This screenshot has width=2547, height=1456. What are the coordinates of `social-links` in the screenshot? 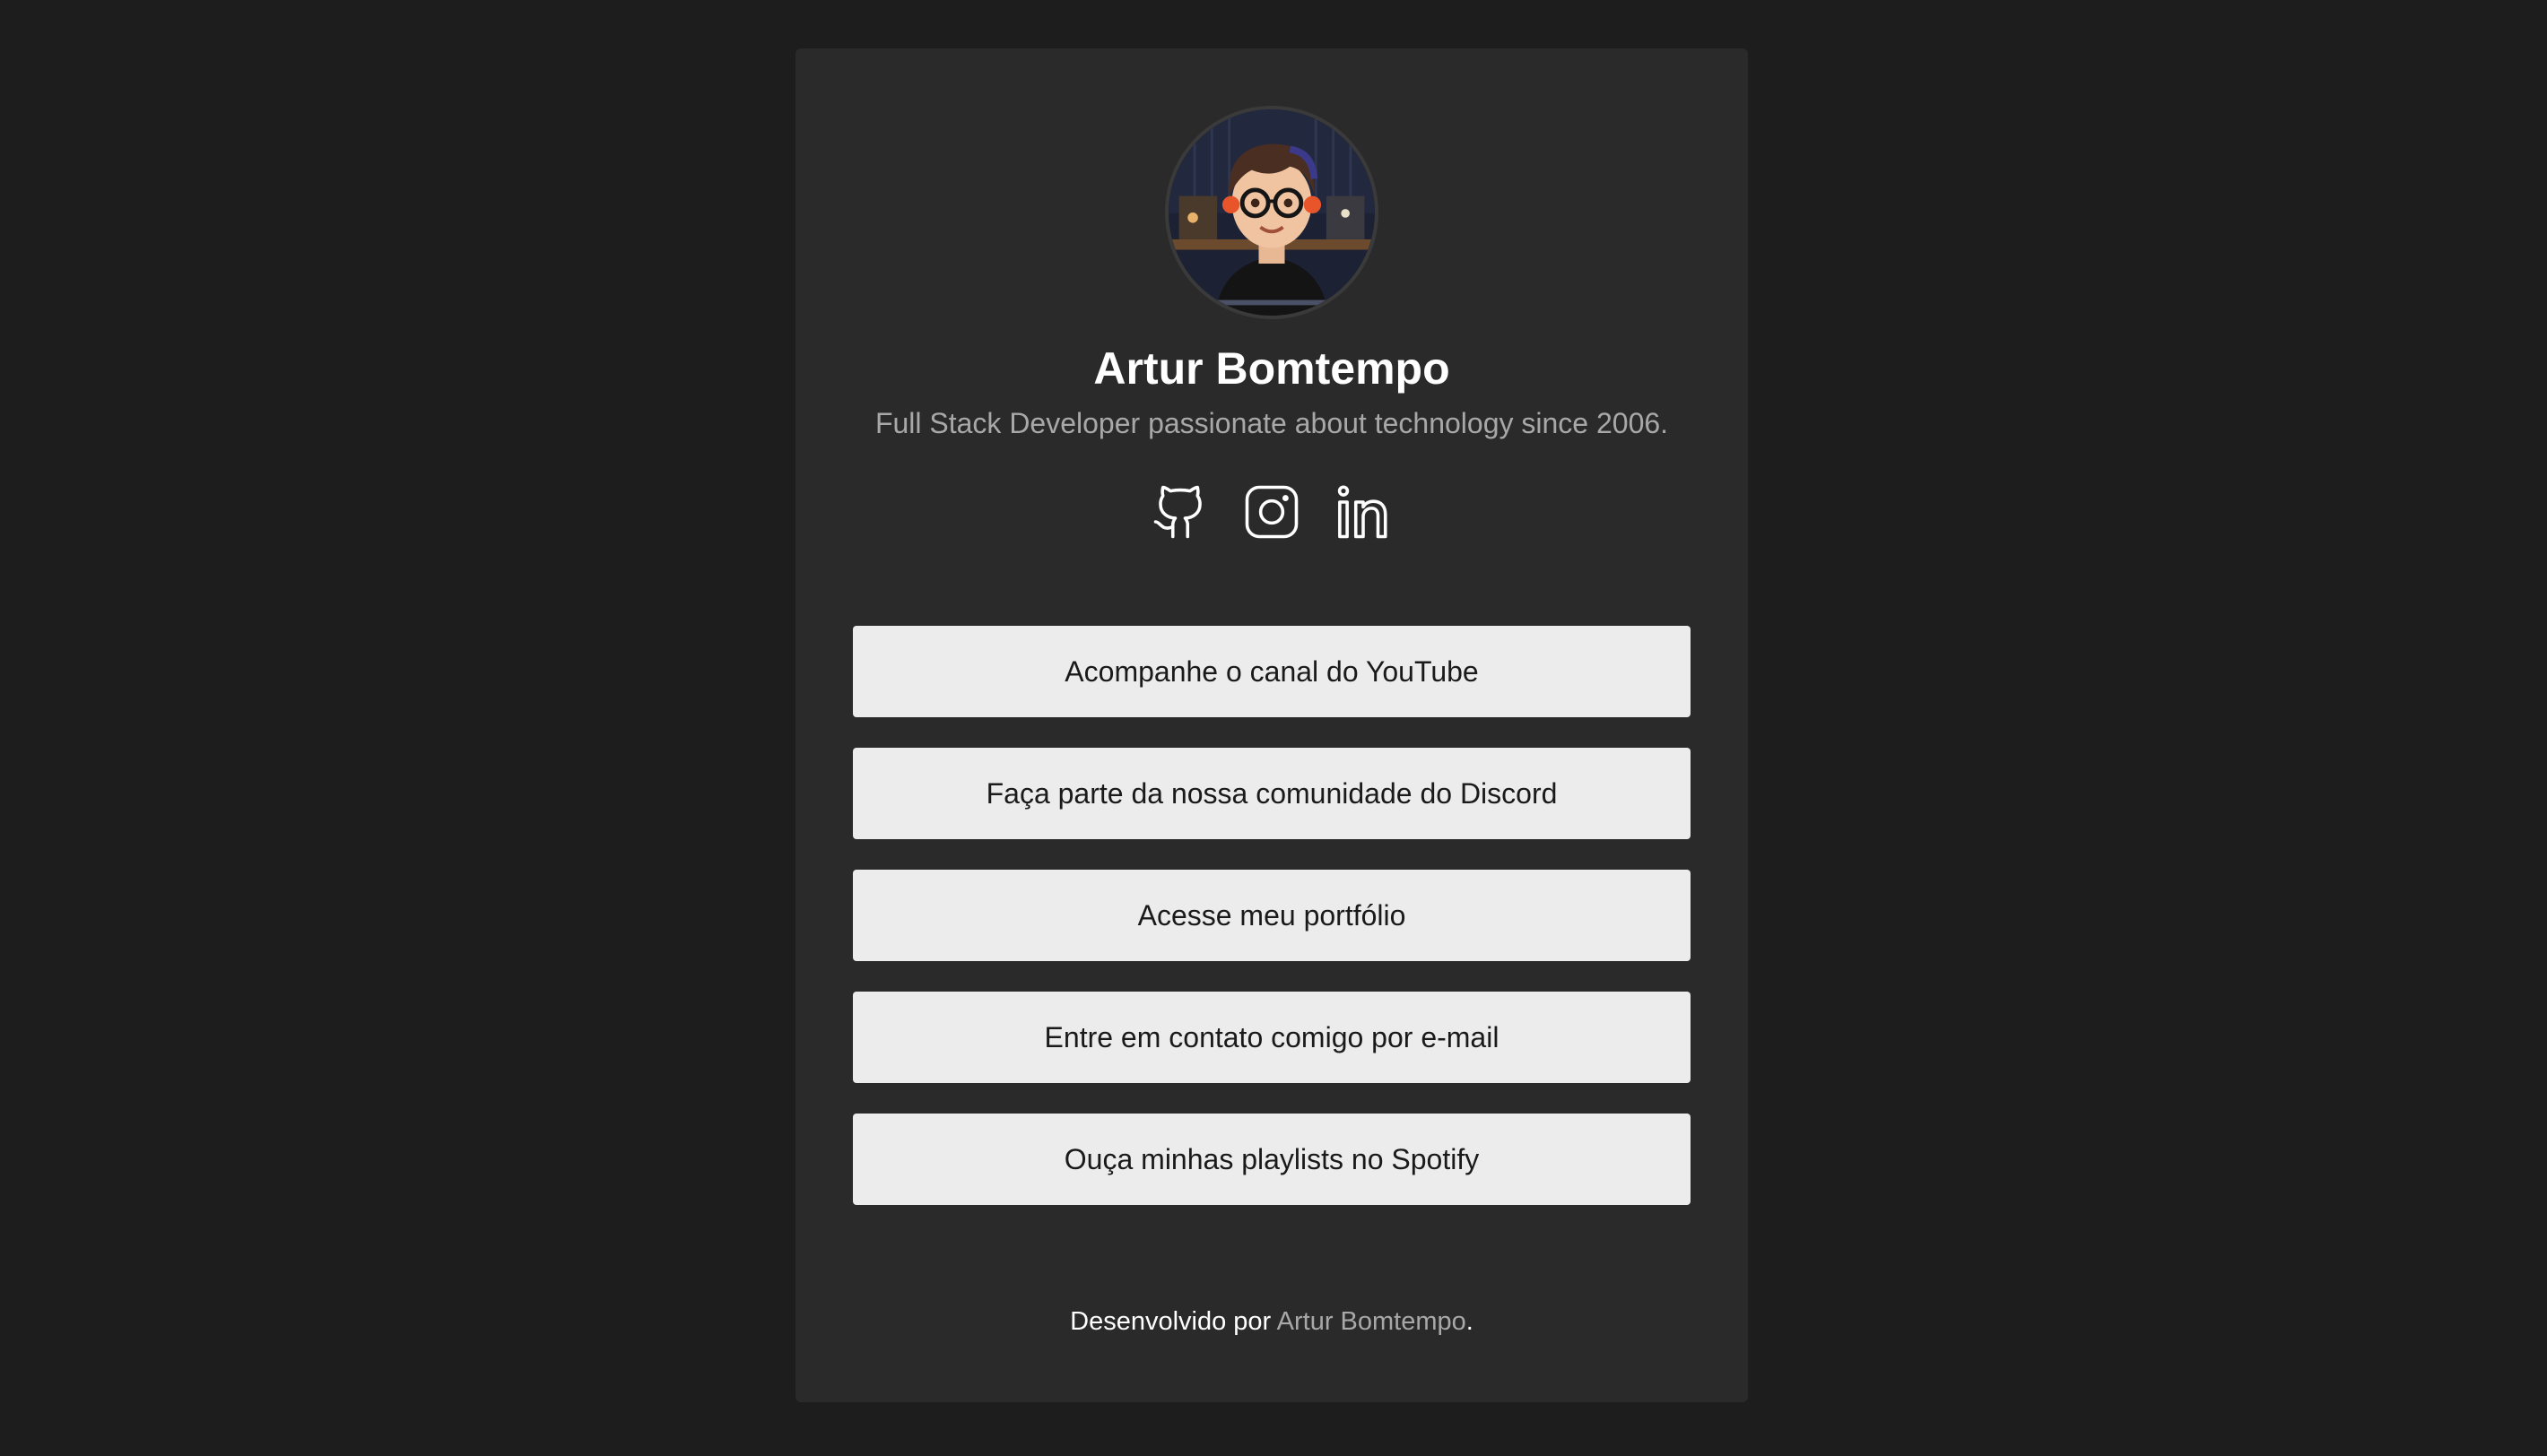 It's located at (1272, 512).